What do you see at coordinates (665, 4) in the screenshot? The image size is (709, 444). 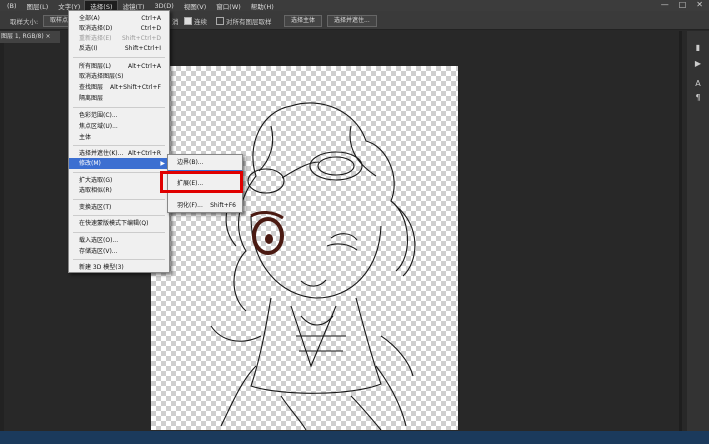 I see `minimize-icon: —` at bounding box center [665, 4].